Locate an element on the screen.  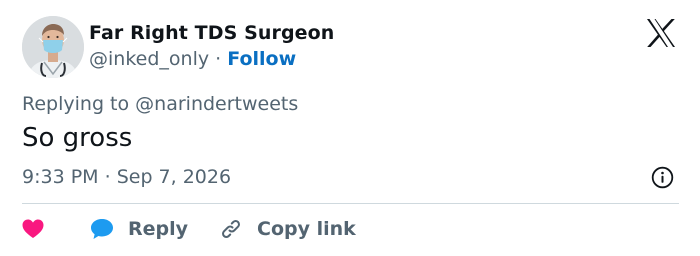
tweet-date: Sep 7, 2026 is located at coordinates (174, 177).